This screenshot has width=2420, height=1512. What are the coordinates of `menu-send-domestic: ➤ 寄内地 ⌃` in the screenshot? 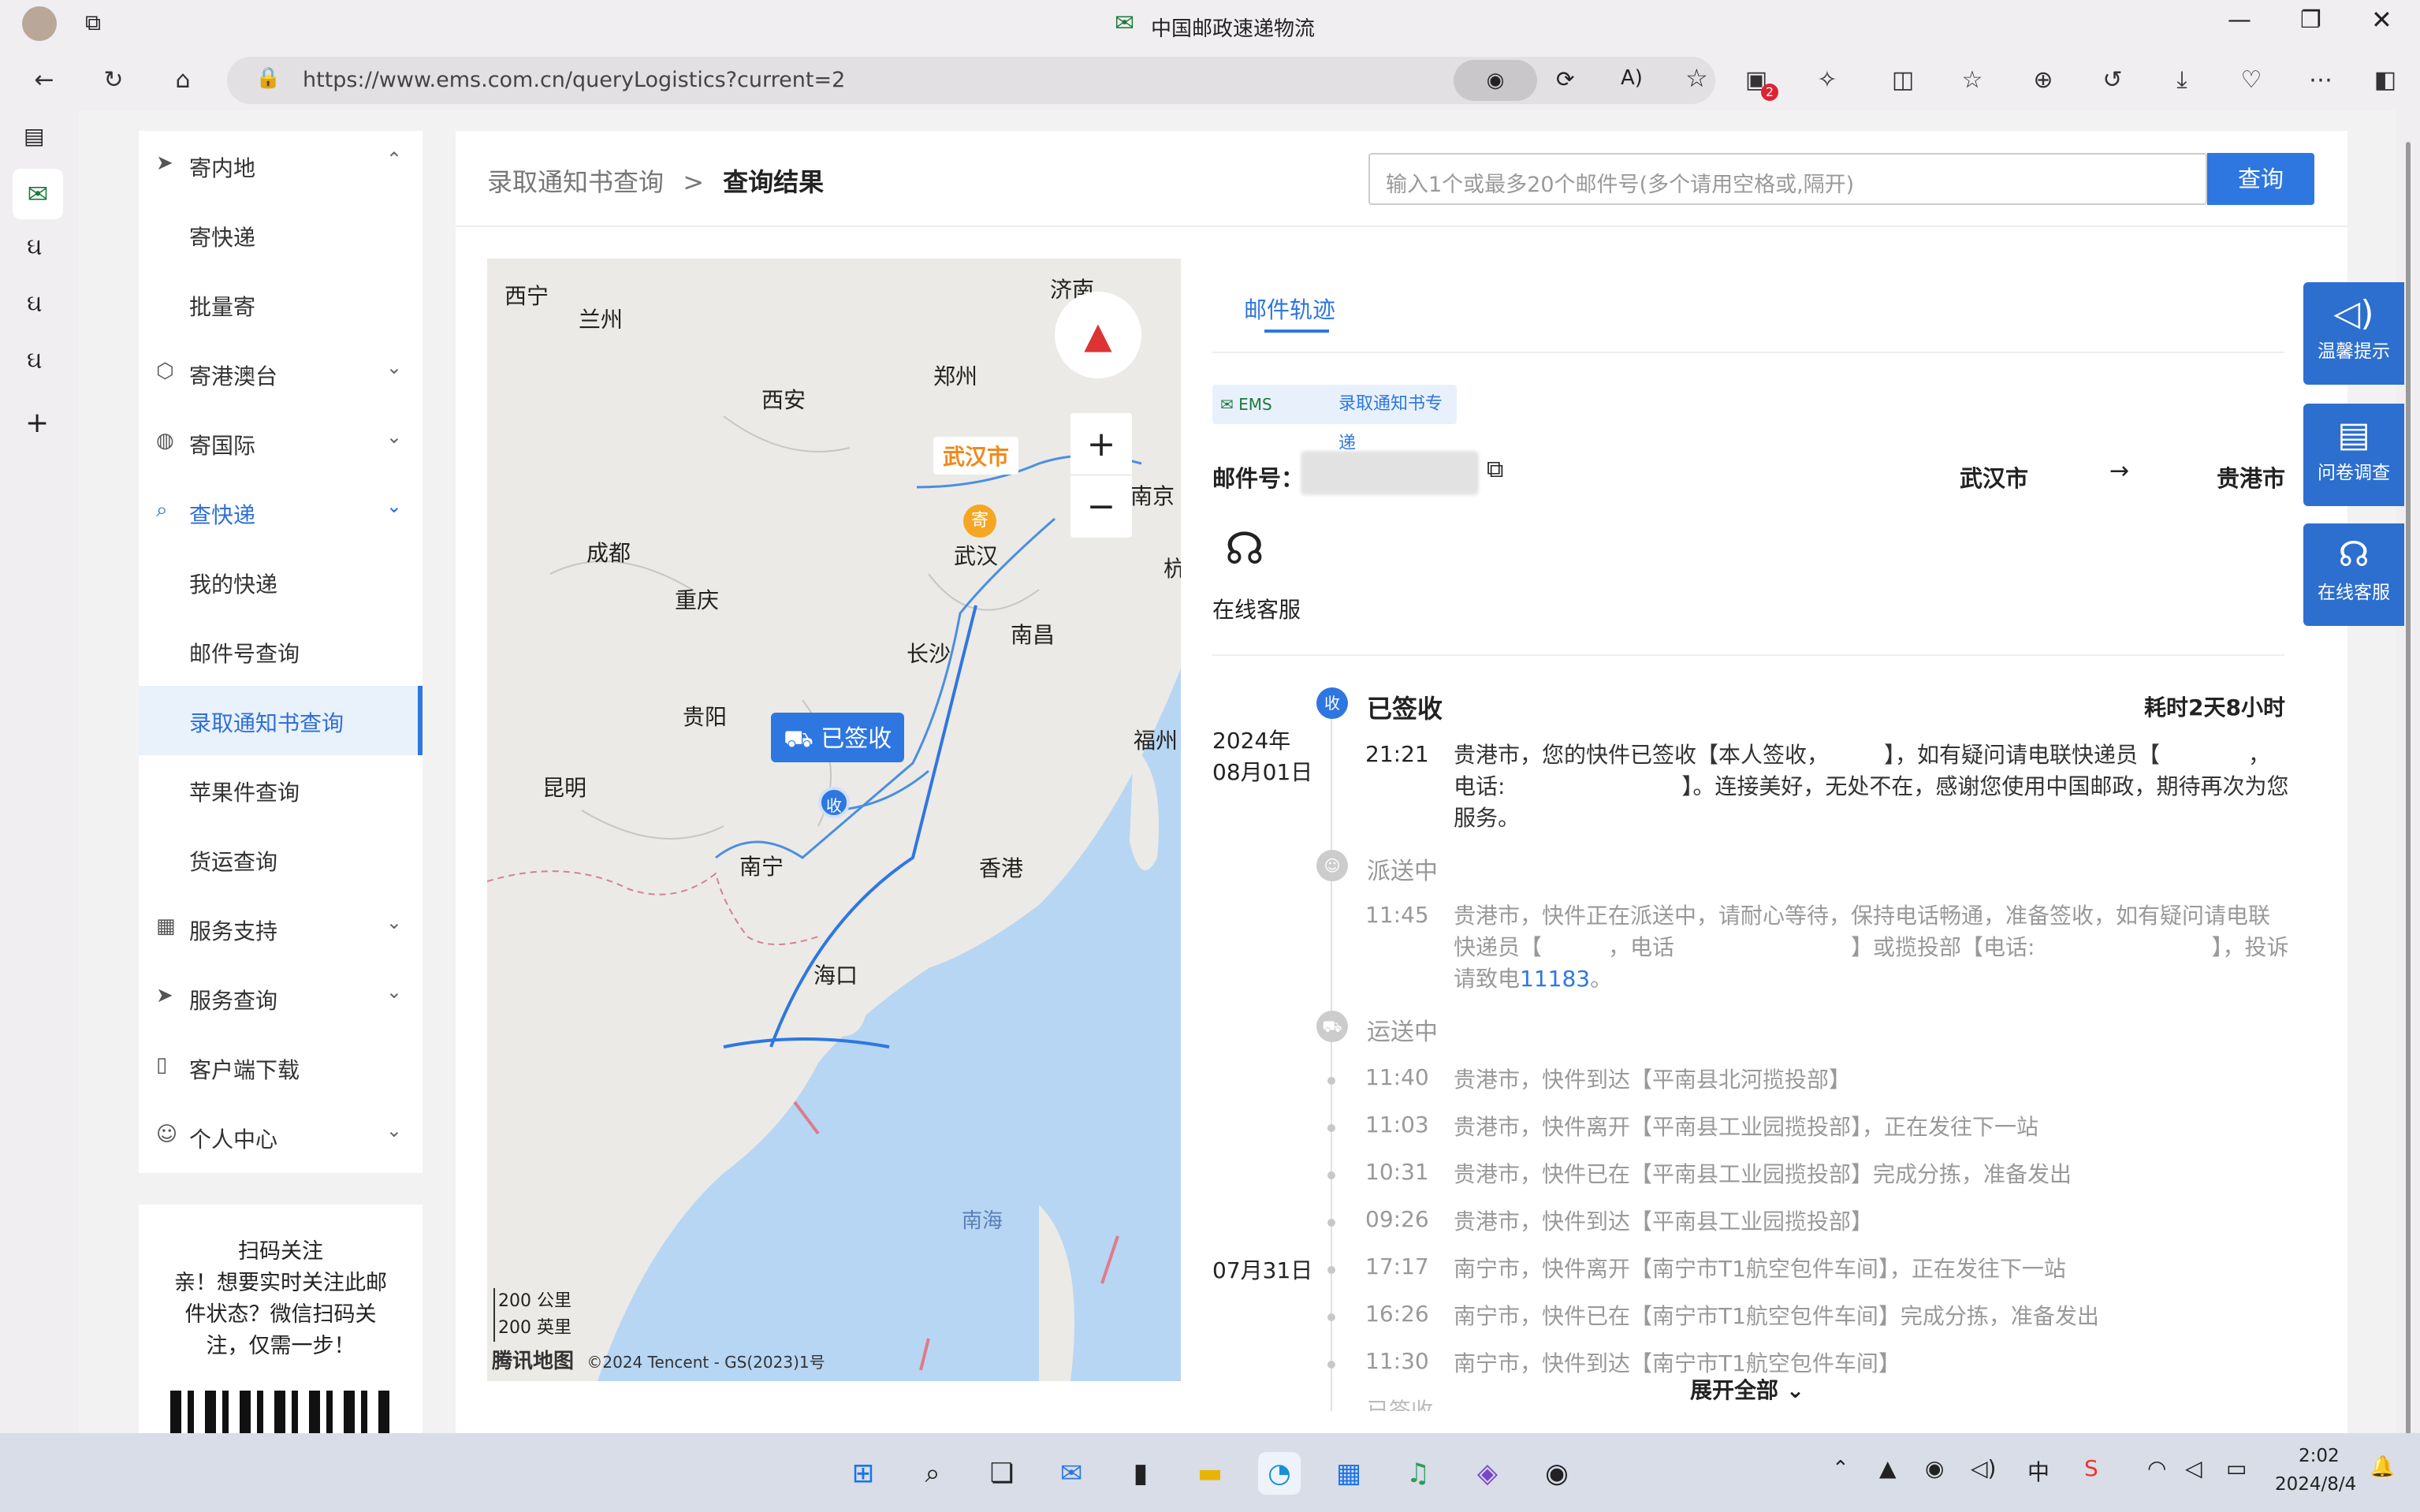 It's located at (281, 166).